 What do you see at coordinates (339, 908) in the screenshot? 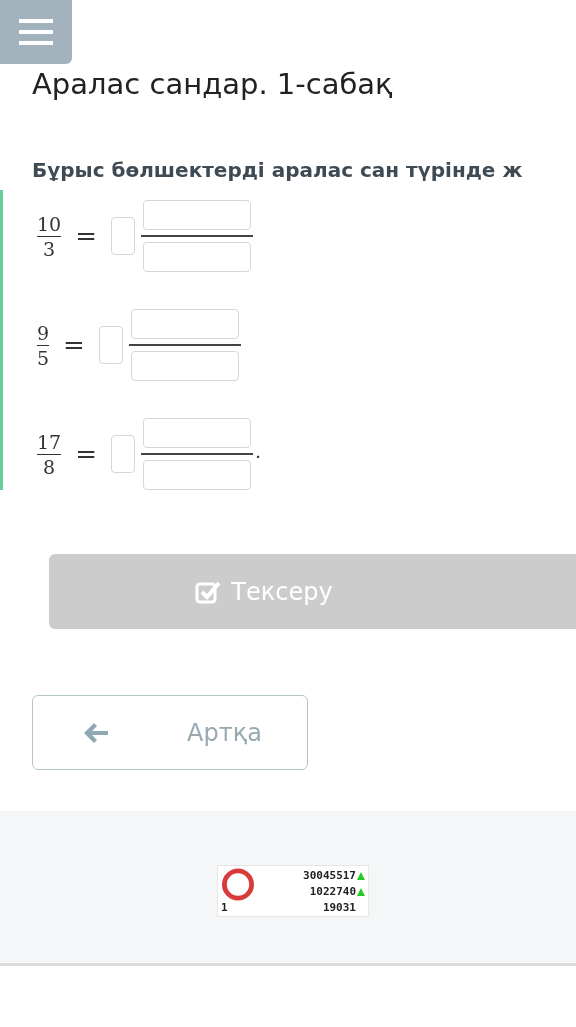
I see `counter-value: 19031` at bounding box center [339, 908].